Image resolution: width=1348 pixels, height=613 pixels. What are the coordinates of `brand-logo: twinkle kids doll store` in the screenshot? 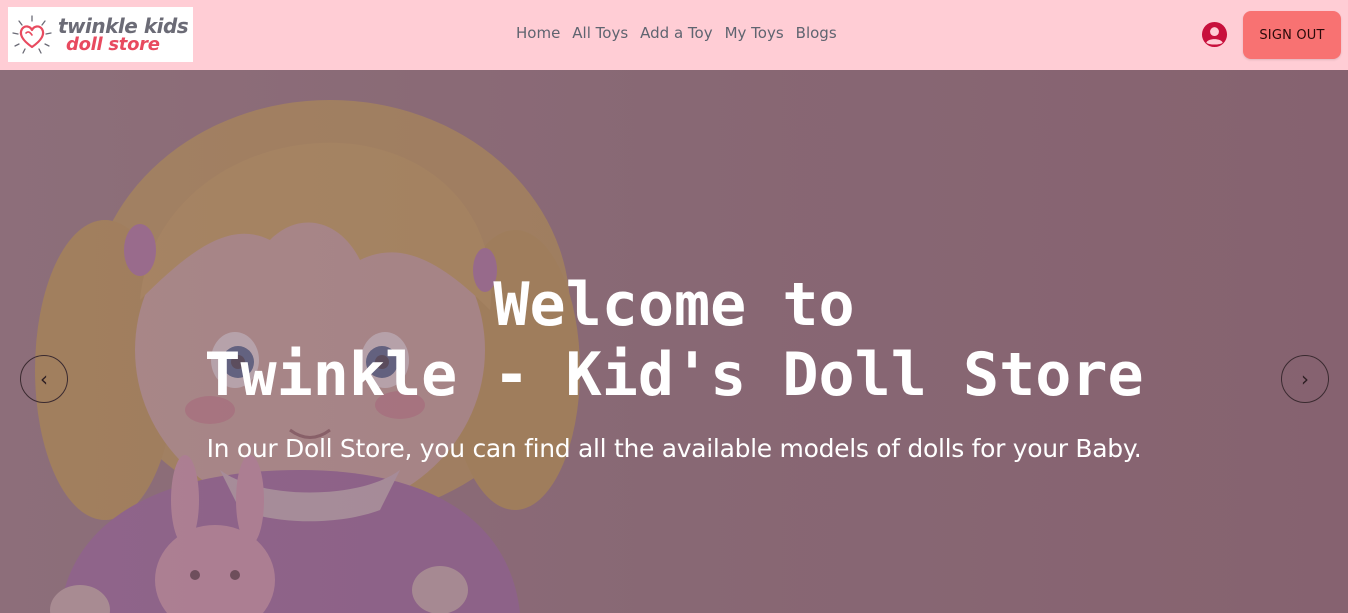 It's located at (100, 34).